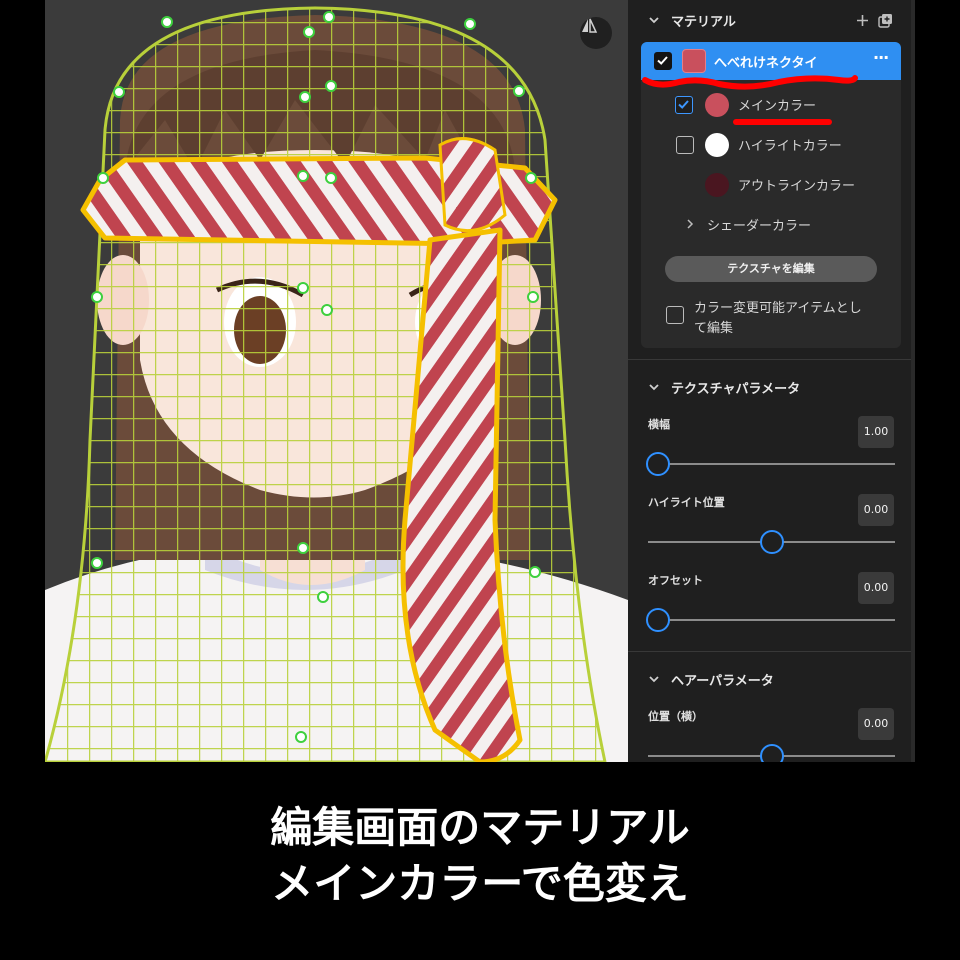  Describe the element at coordinates (736, 389) in the screenshot. I see `section-title: テクスチャパラメータ` at that location.